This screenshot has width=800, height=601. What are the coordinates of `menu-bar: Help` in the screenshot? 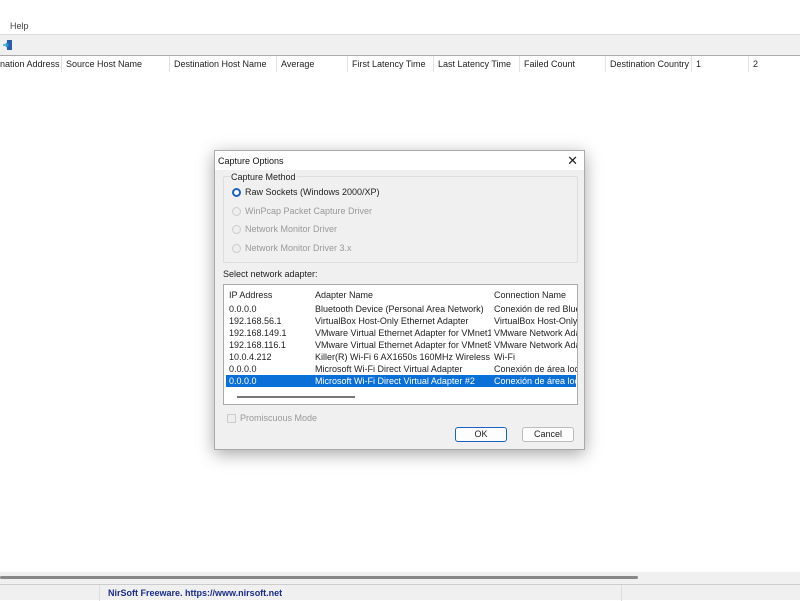 It's located at (400, 26).